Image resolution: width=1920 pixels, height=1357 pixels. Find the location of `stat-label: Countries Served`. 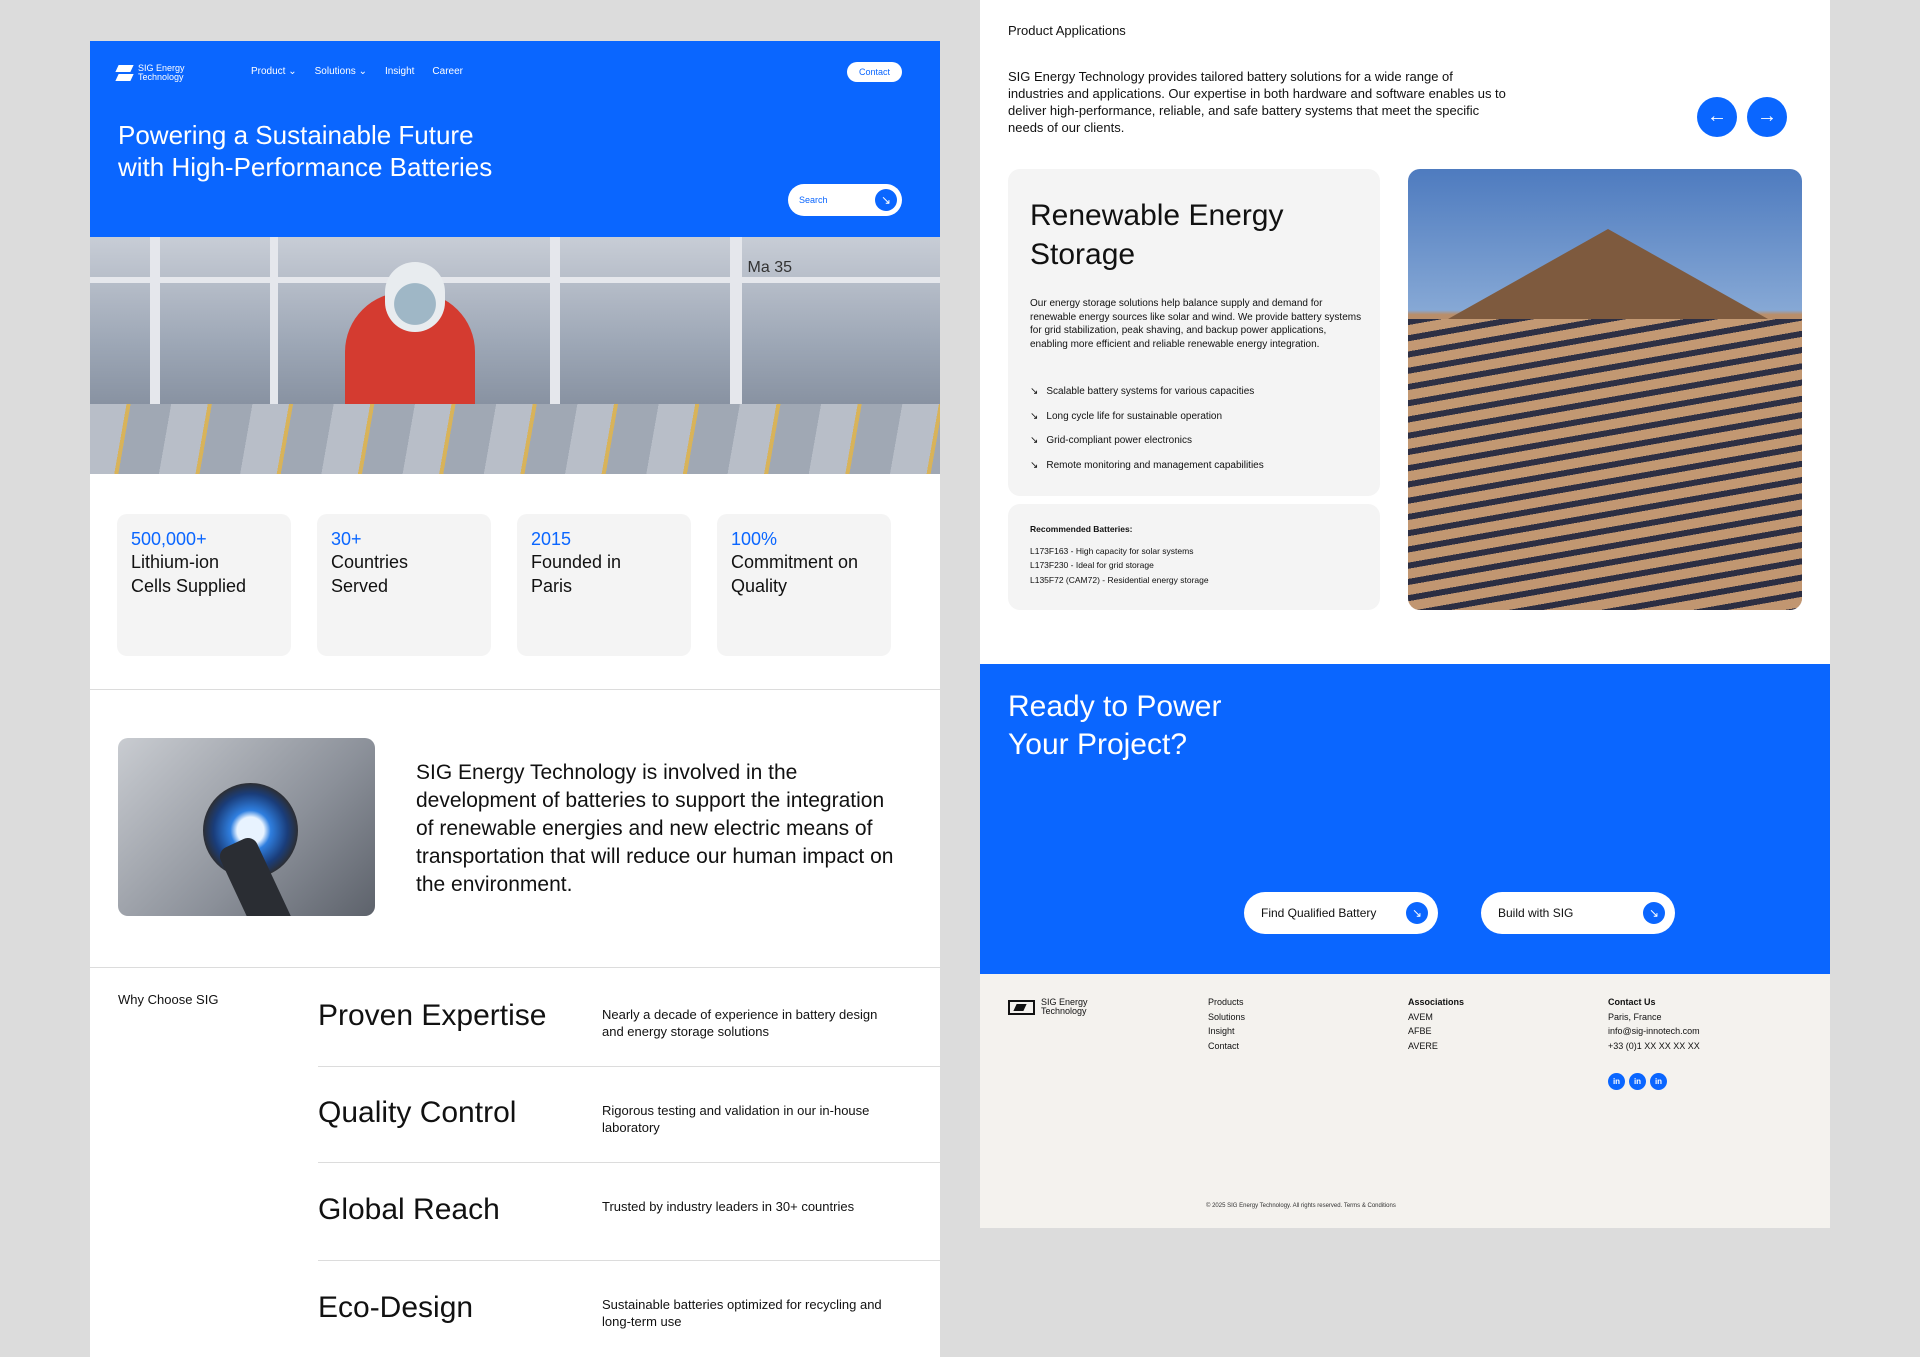

stat-label: Countries Served is located at coordinates (370, 574).